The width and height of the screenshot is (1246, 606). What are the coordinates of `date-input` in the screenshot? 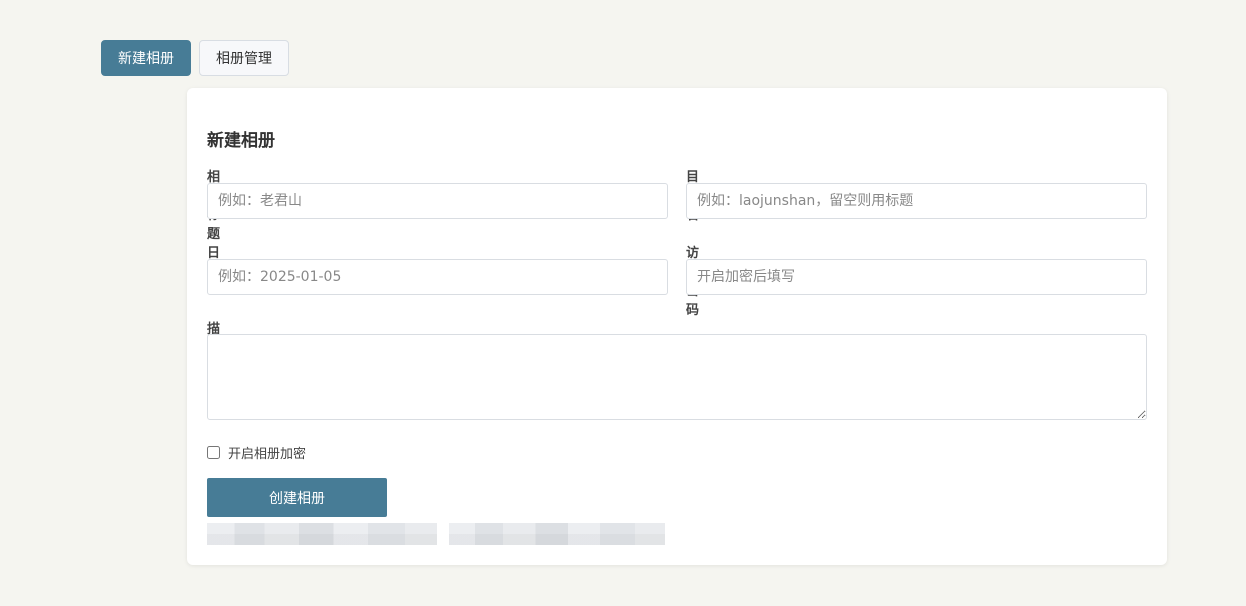 It's located at (437, 277).